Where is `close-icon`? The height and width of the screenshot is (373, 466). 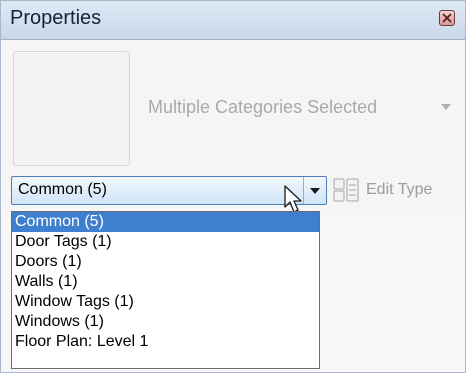 close-icon is located at coordinates (447, 18).